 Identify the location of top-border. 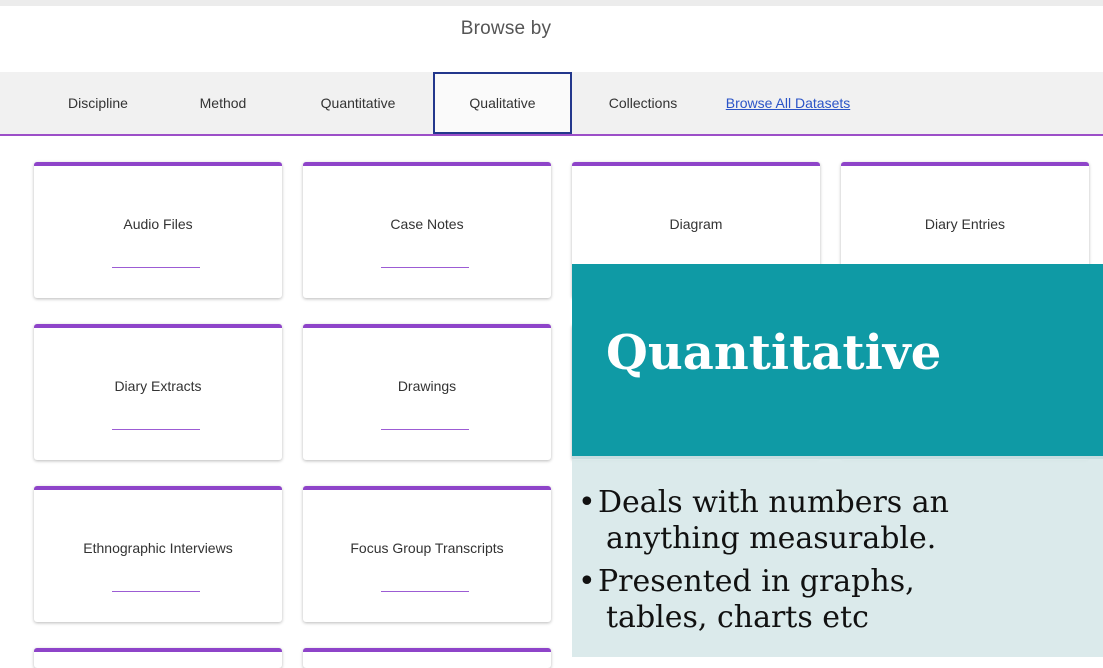
(551, 3).